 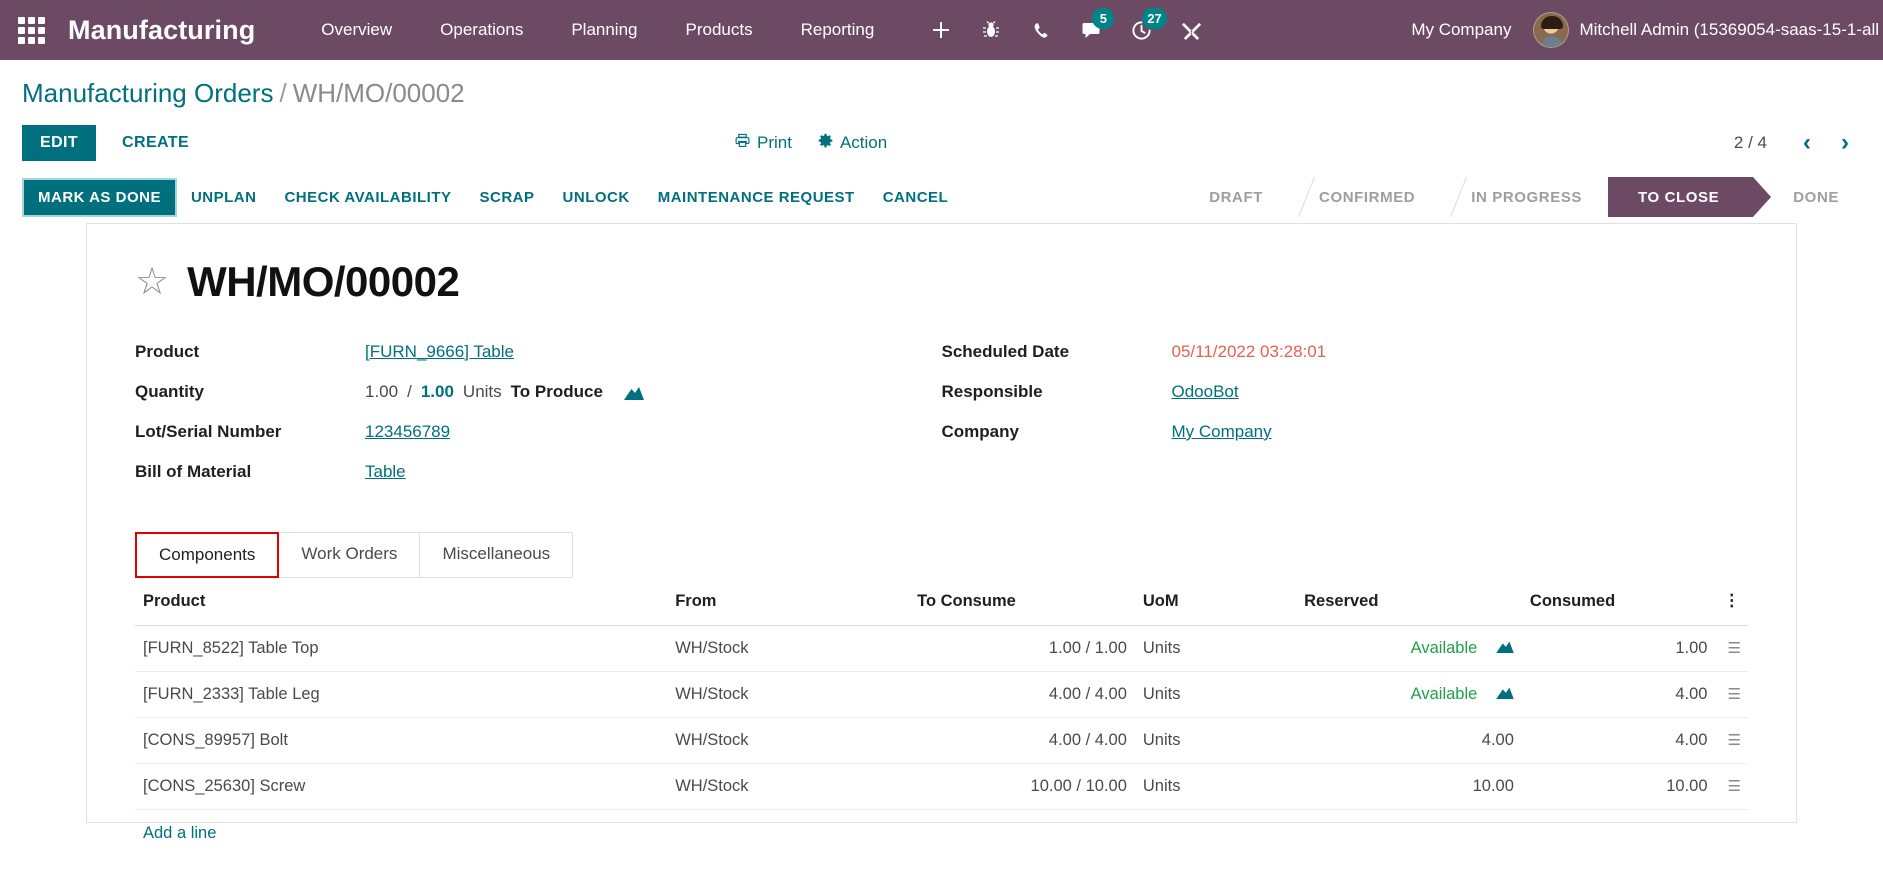 I want to click on unlock-button: UNLOCK, so click(x=596, y=197).